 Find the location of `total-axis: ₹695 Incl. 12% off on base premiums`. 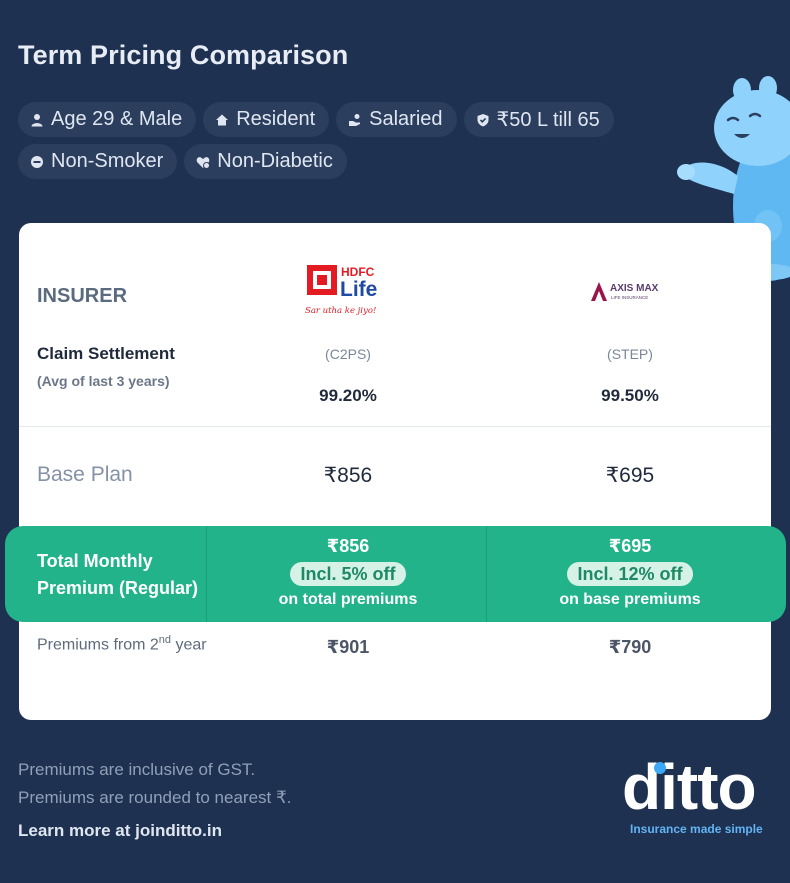

total-axis: ₹695 Incl. 12% off on base premiums is located at coordinates (630, 572).